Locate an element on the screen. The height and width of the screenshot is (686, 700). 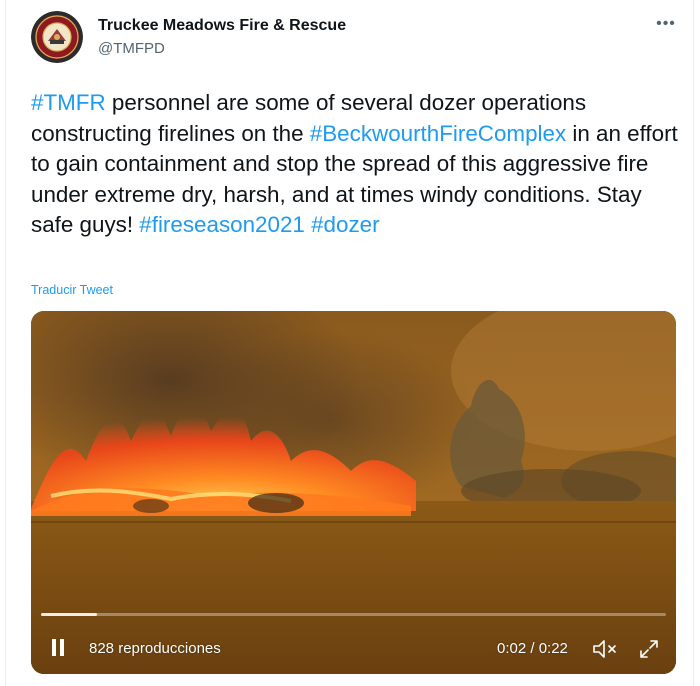
more-options-button: ••• is located at coordinates (666, 24).